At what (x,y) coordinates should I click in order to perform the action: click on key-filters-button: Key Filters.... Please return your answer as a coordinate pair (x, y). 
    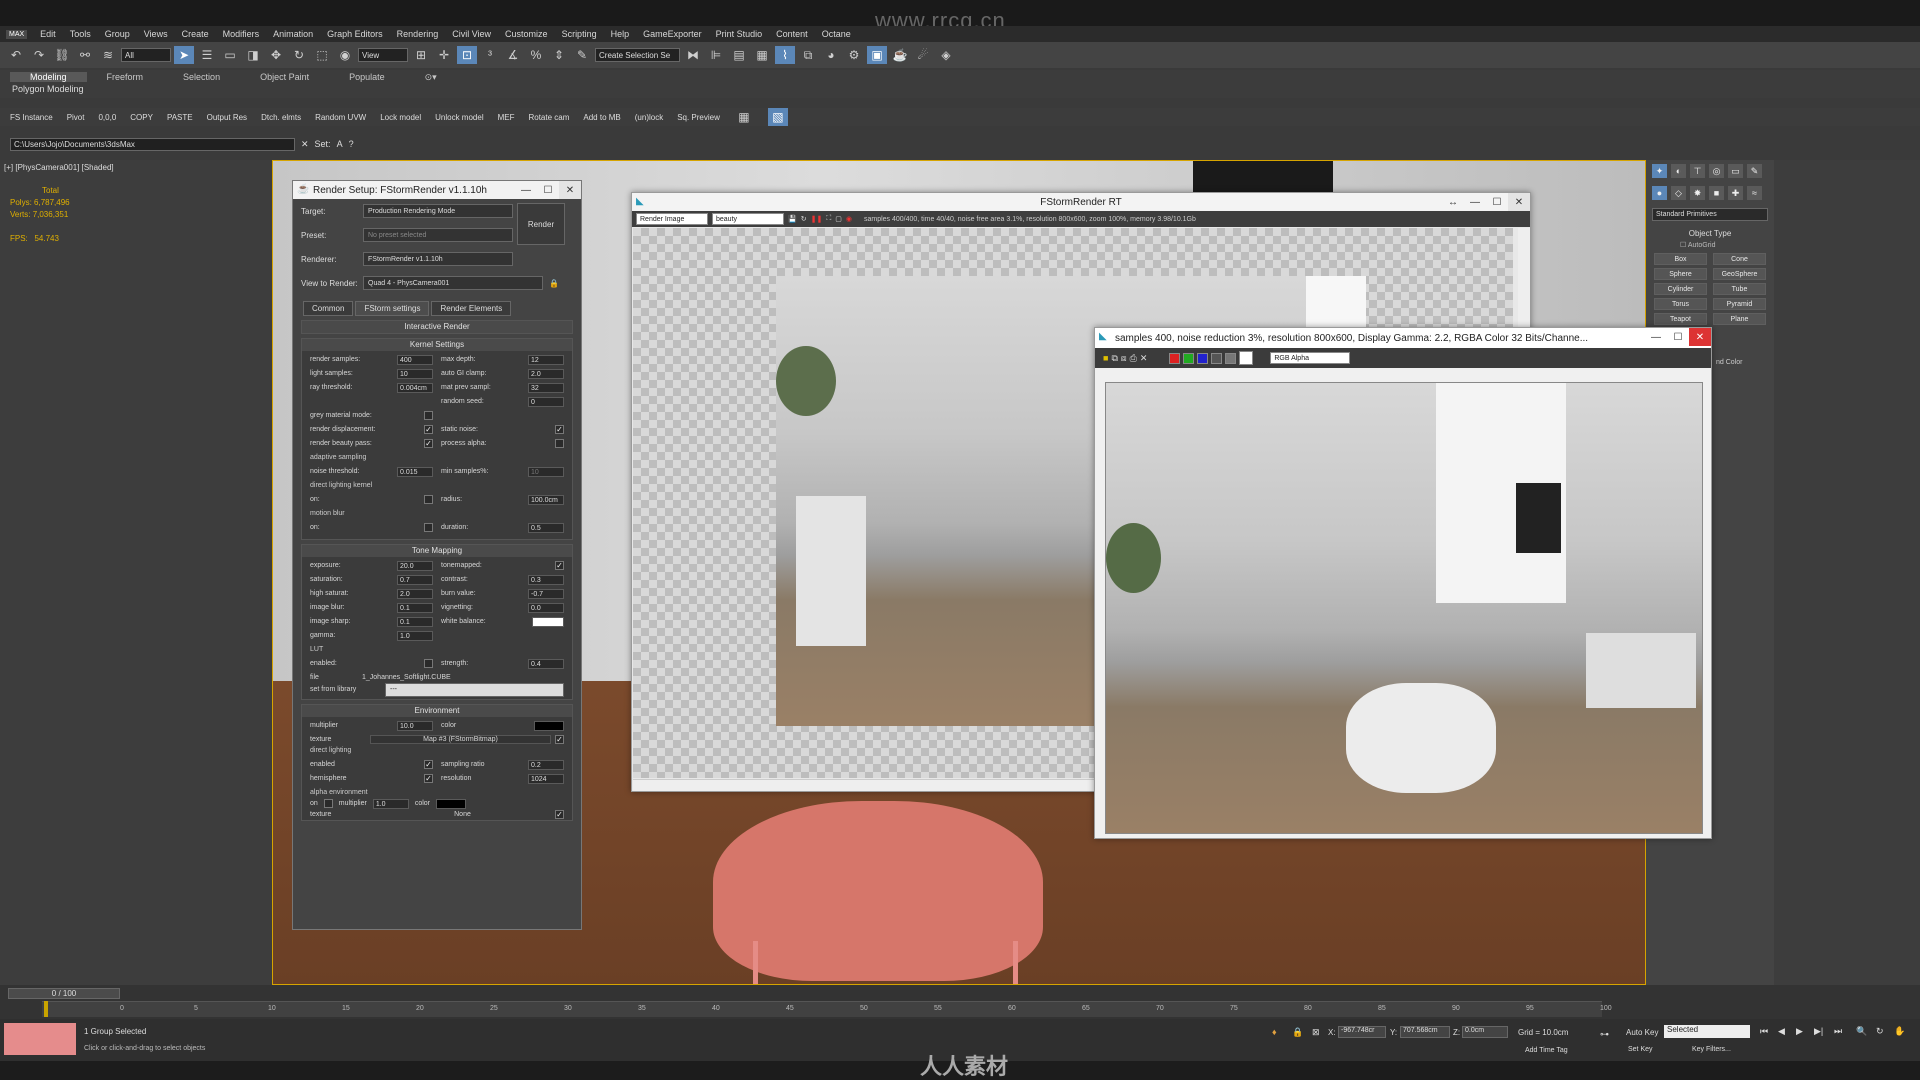
    Looking at the image, I should click on (1711, 1049).